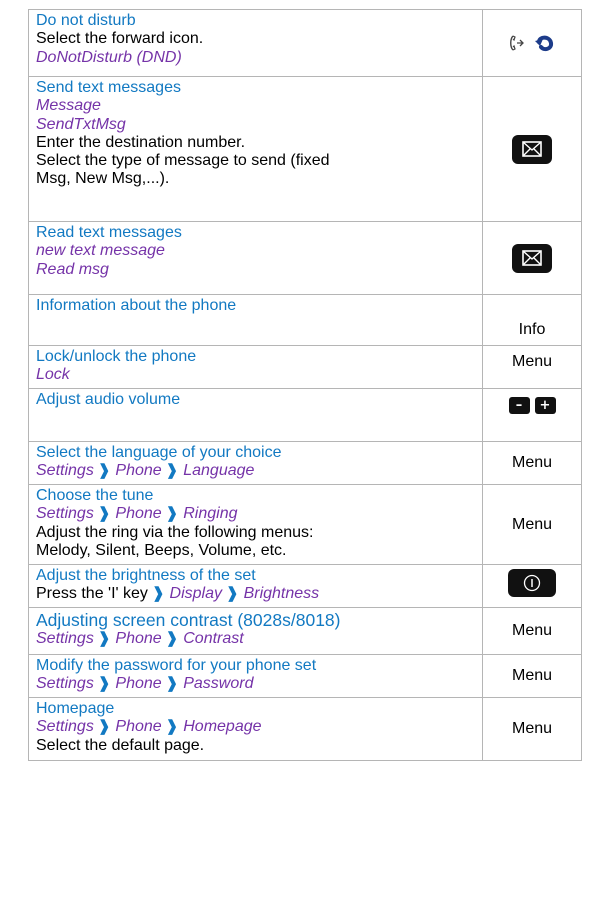 Image resolution: width=592 pixels, height=922 pixels. Describe the element at coordinates (141, 142) in the screenshot. I see `row-text: Enter the destination number.` at that location.